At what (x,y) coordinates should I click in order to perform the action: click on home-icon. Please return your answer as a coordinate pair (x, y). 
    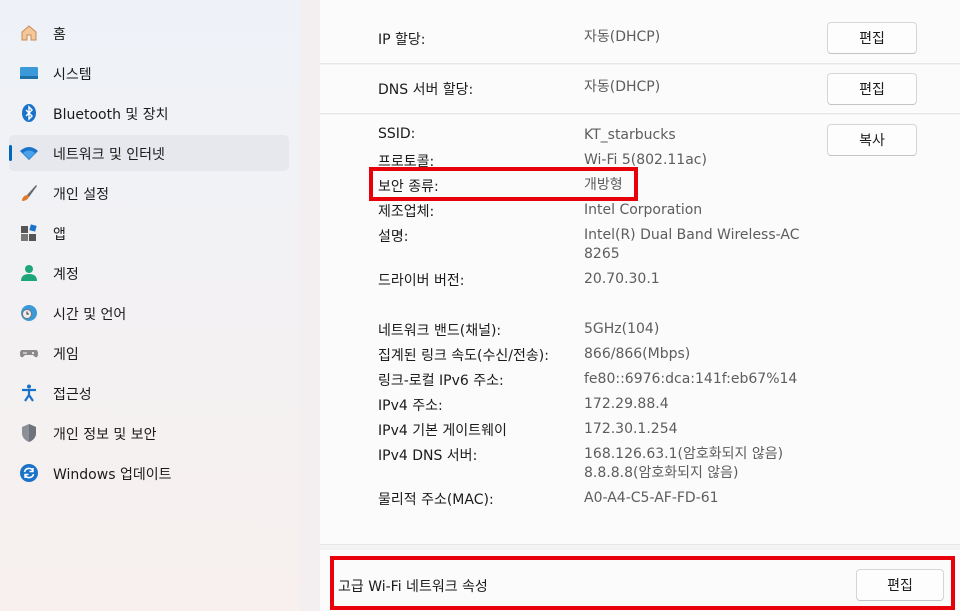
    Looking at the image, I should click on (29, 33).